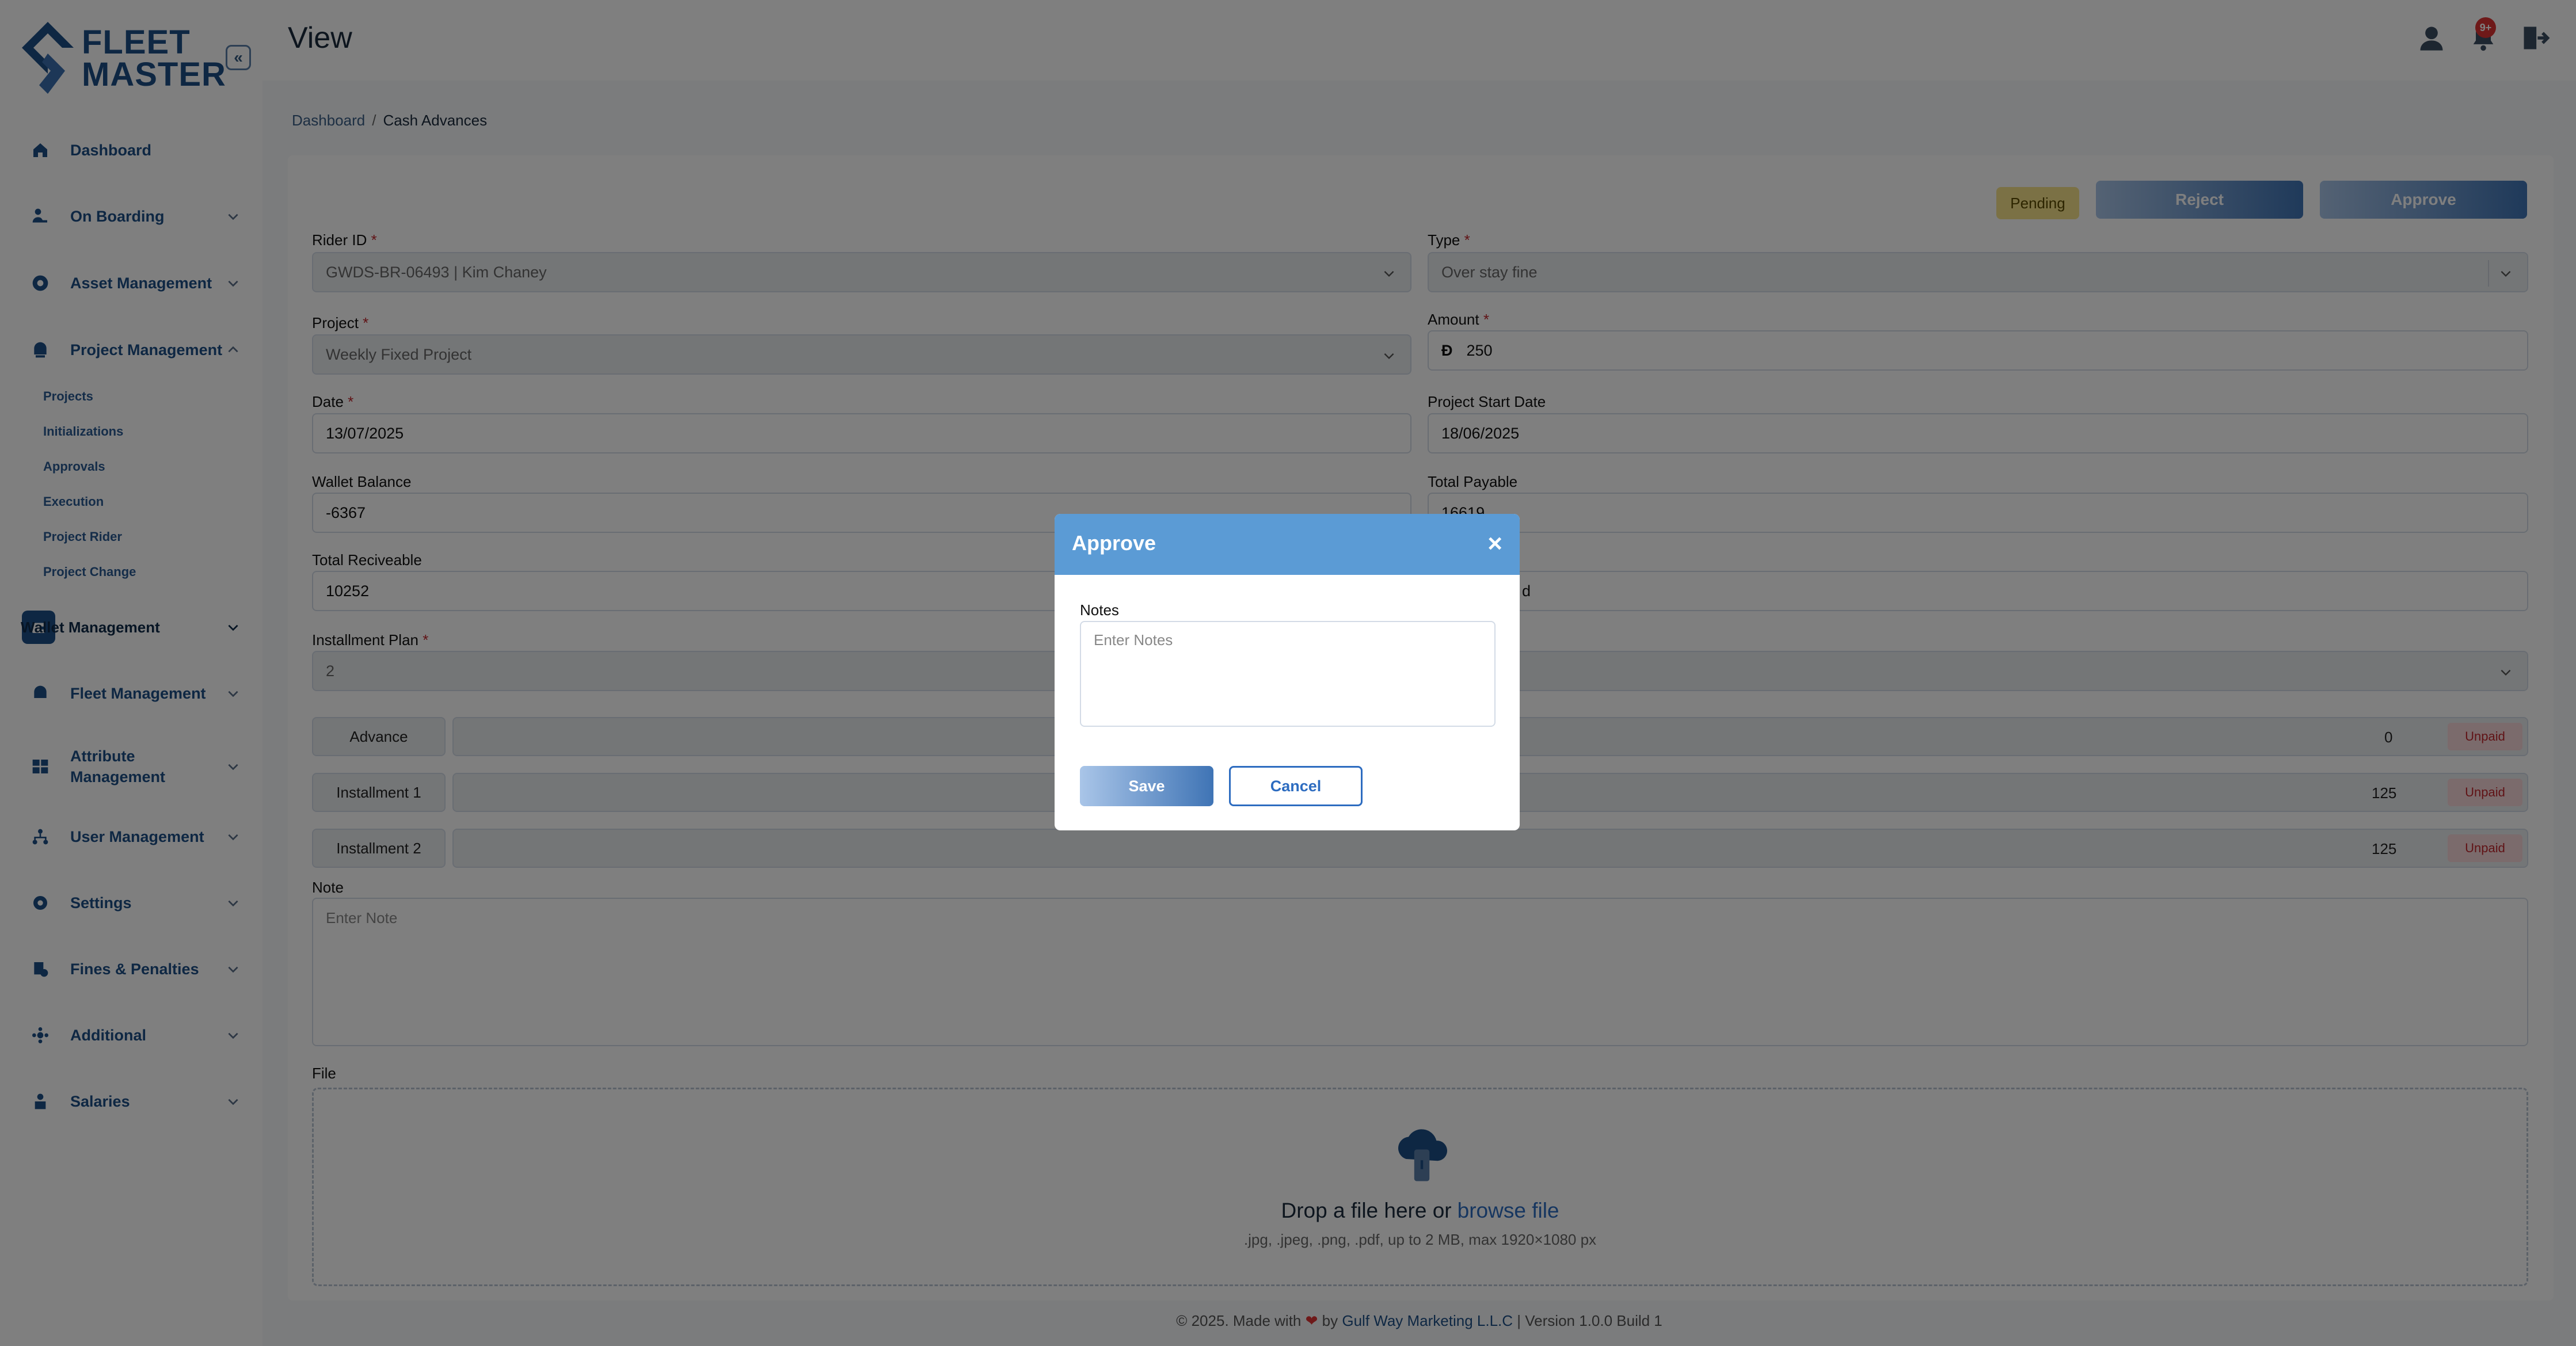 The height and width of the screenshot is (1346, 2576). I want to click on cancel-button: Cancel, so click(1296, 786).